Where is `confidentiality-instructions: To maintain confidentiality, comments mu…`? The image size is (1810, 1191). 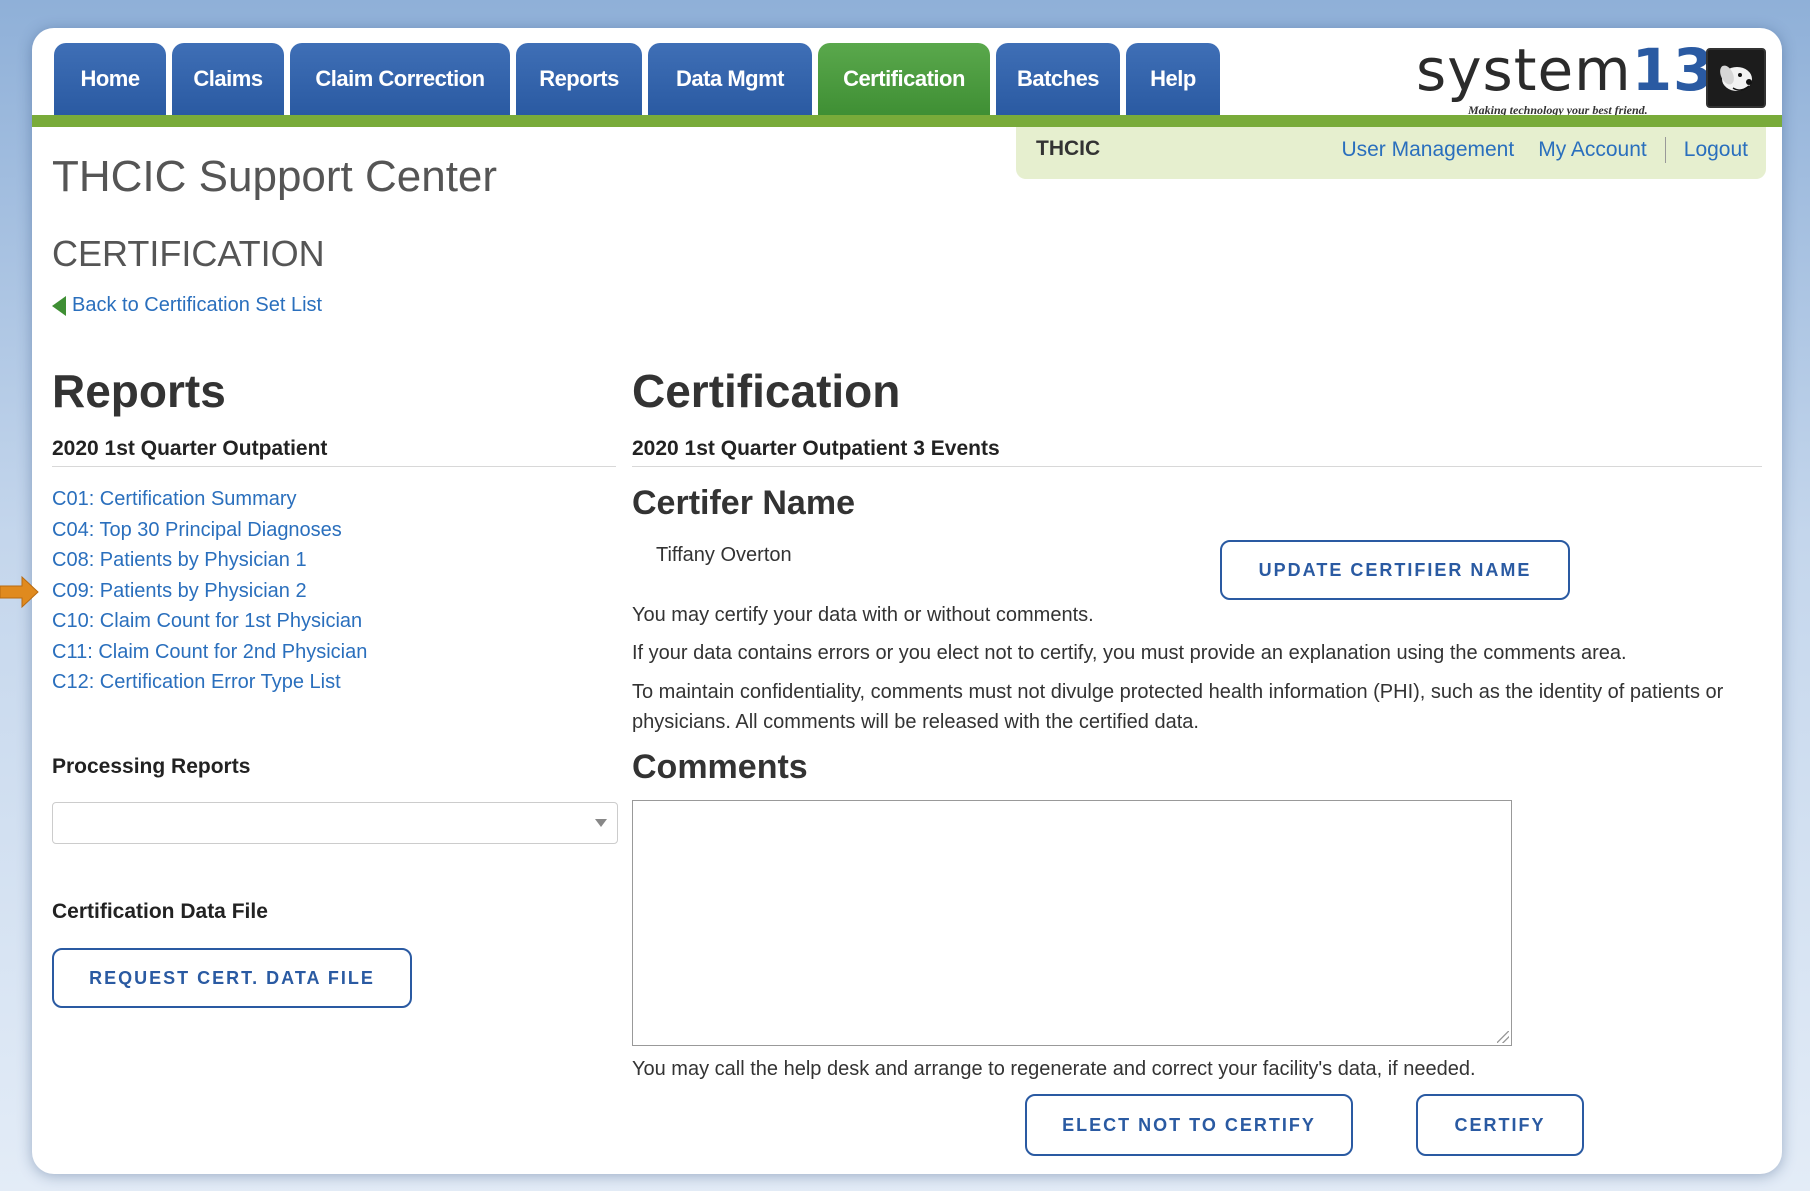
confidentiality-instructions: To maintain confidentiality, comments mu… is located at coordinates (1178, 707).